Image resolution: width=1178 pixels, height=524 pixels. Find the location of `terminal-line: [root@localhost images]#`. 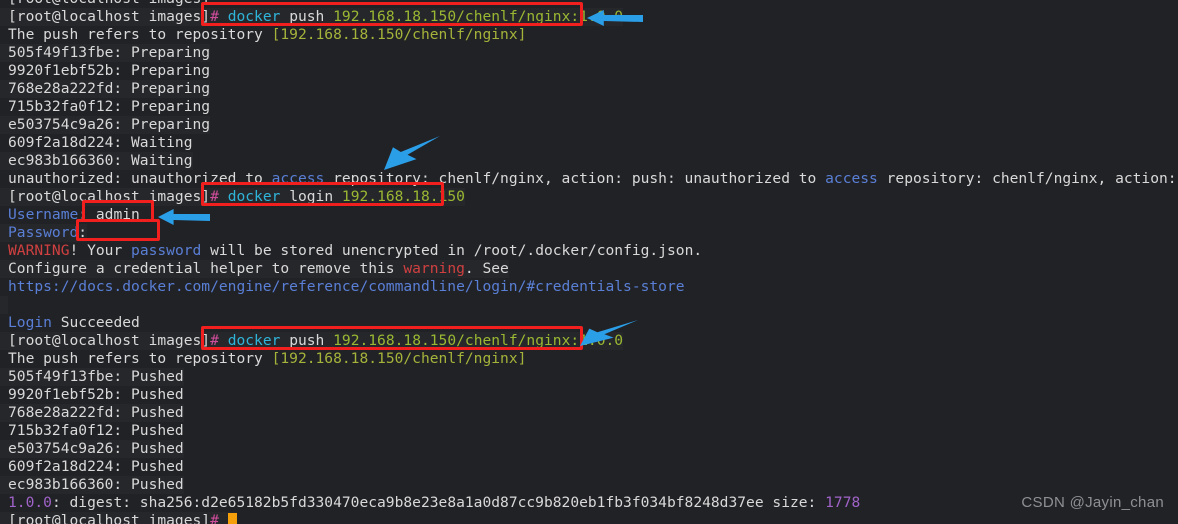

terminal-line: [root@localhost images]# is located at coordinates (118, 518).